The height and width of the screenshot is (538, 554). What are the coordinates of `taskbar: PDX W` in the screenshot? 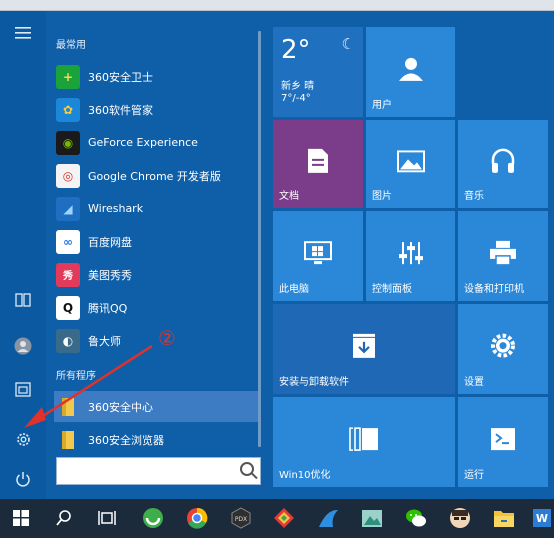 It's located at (277, 518).